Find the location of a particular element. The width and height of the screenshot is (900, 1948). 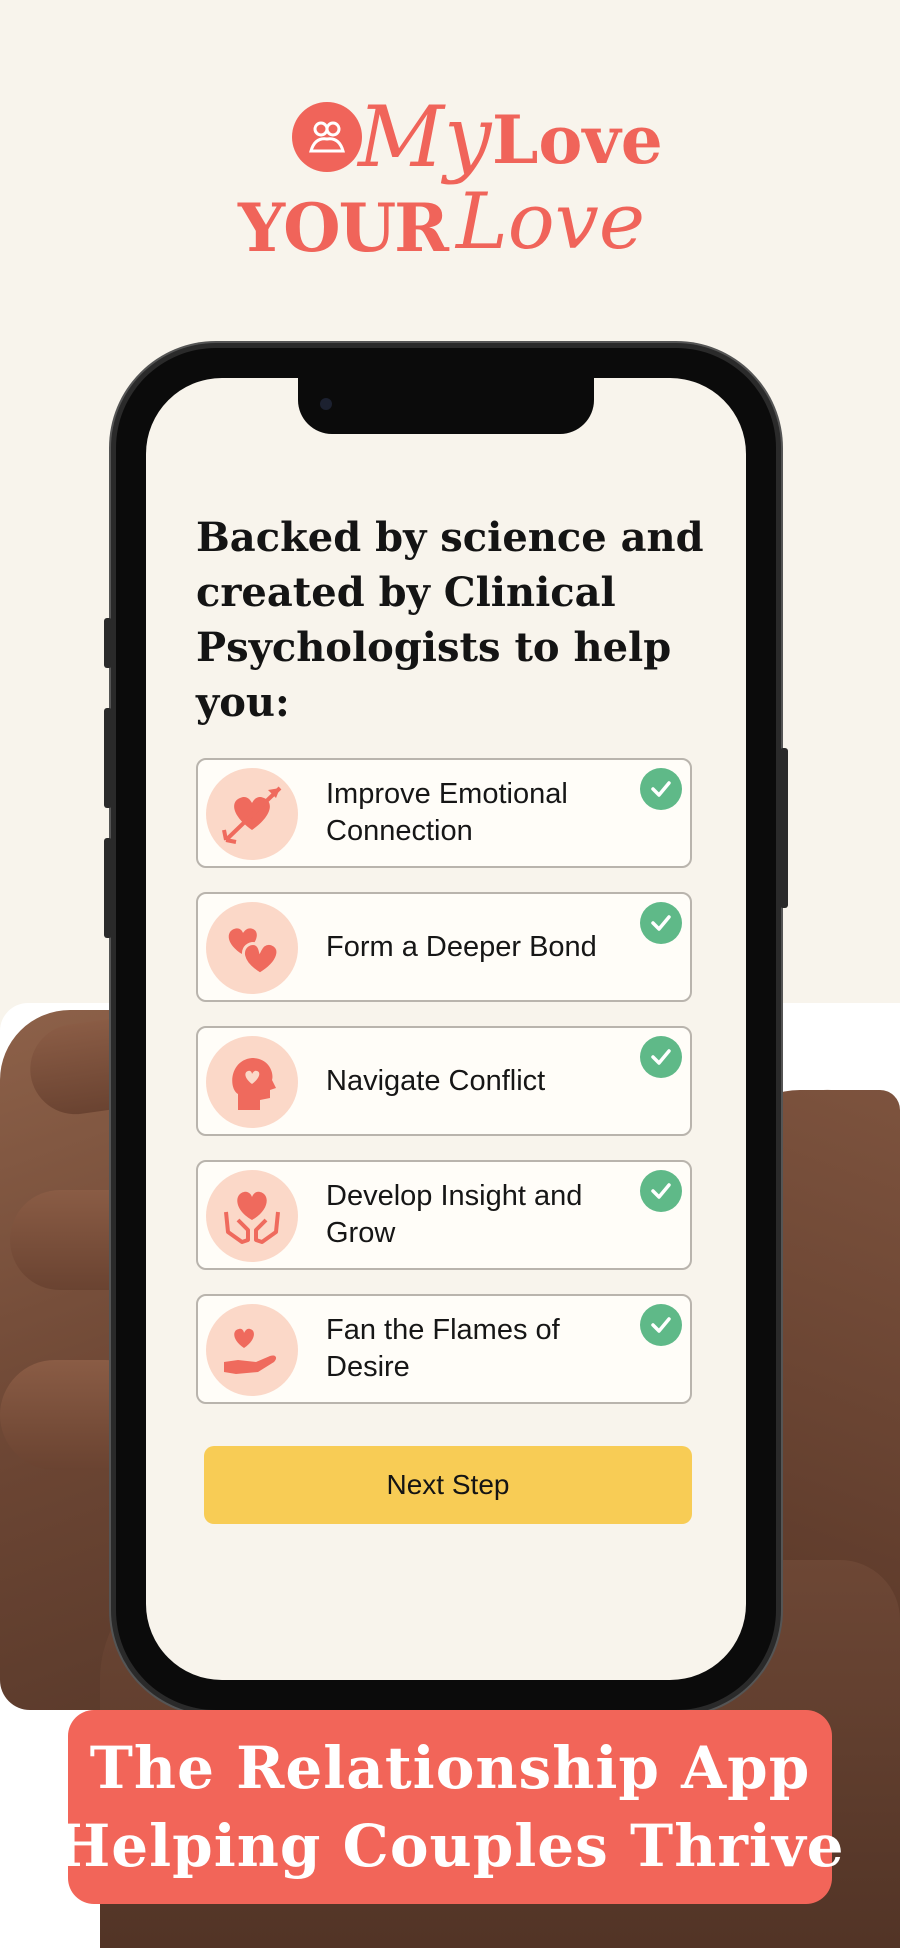

volume-down-button is located at coordinates (108, 888).